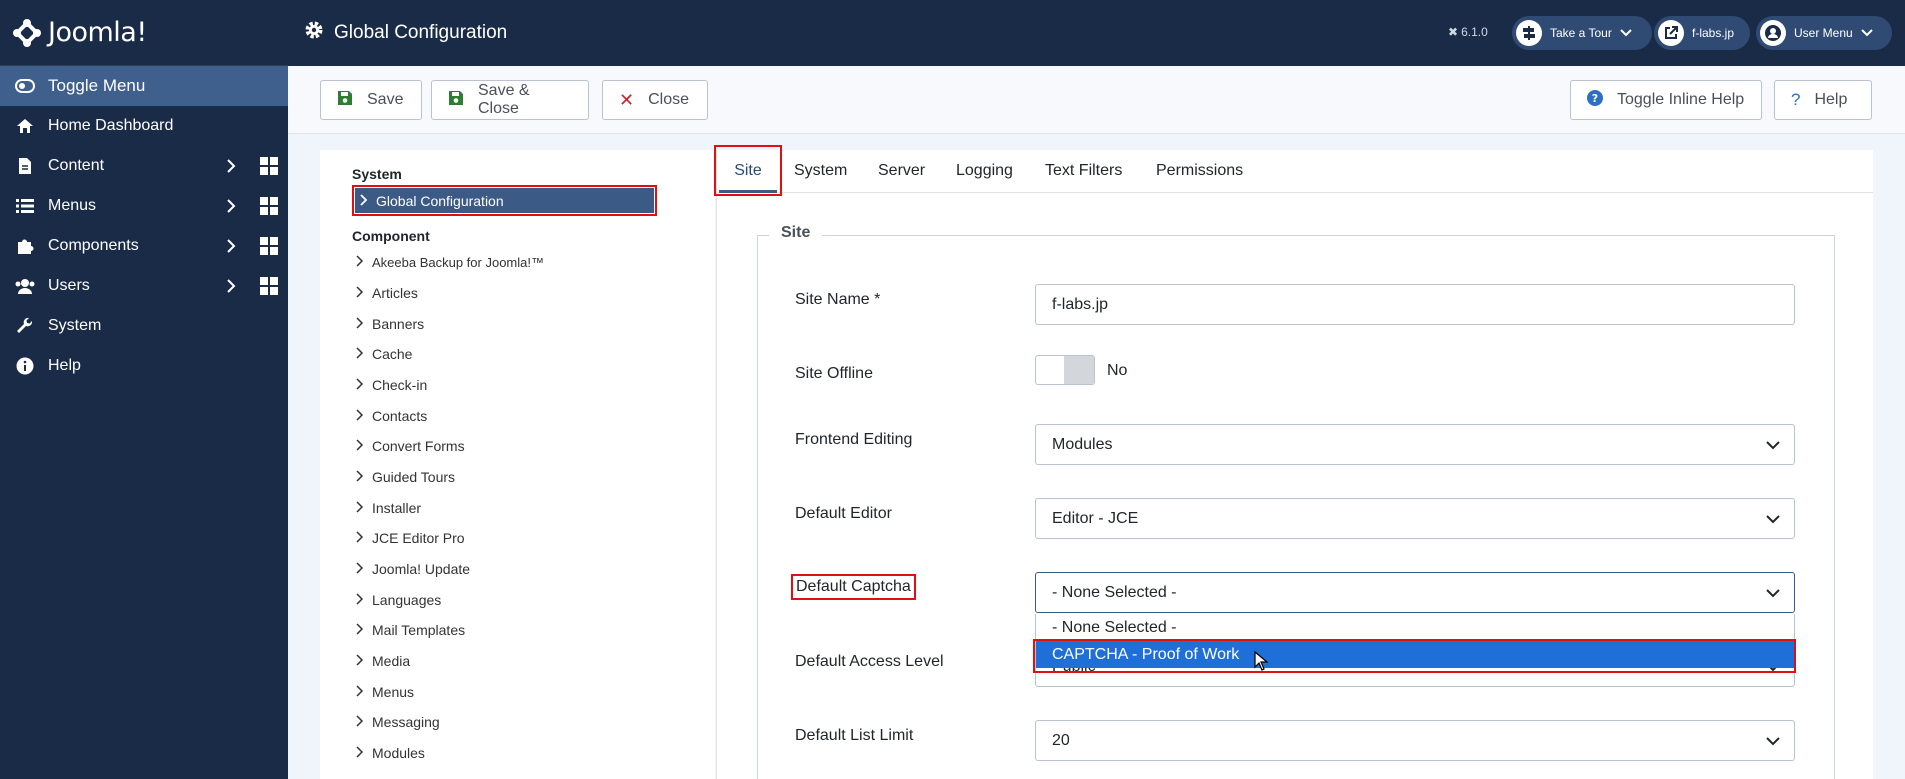 This screenshot has height=779, width=1905. I want to click on tree-item-label: Akeeba Backup for Joomla!™, so click(458, 262).